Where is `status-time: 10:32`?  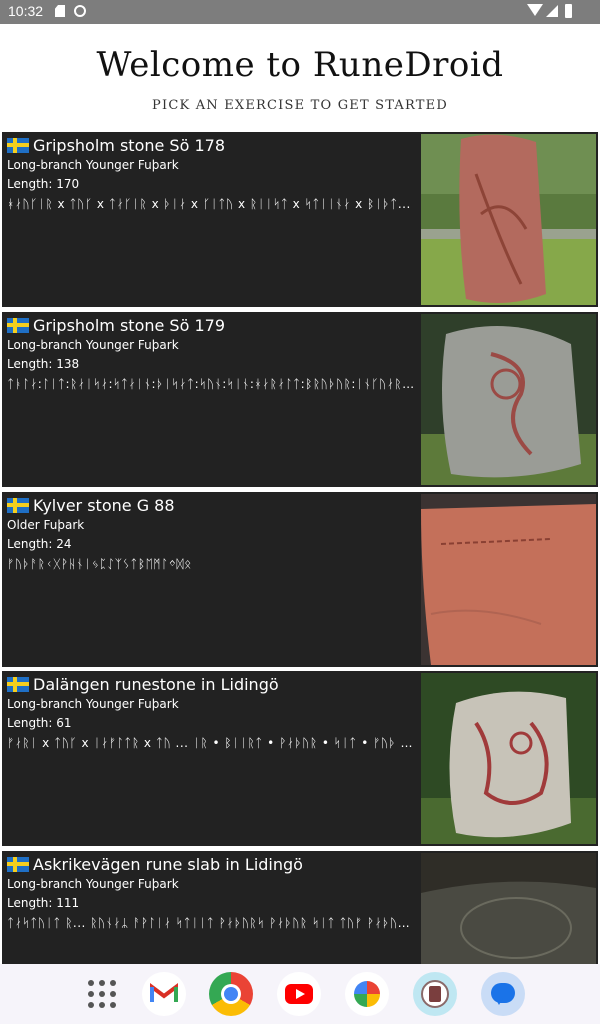 status-time: 10:32 is located at coordinates (26, 11).